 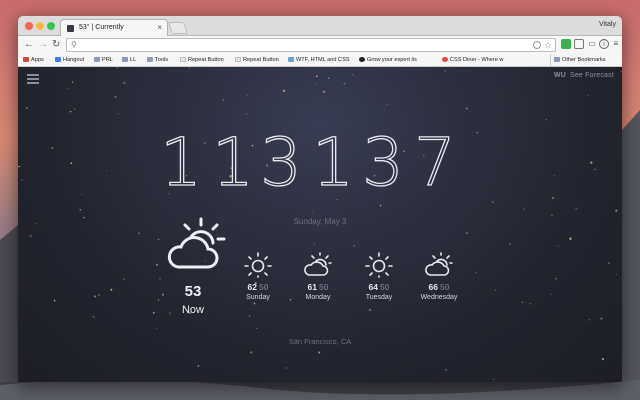 What do you see at coordinates (578, 60) in the screenshot?
I see `bookmark-other-bookmarks: Other Bookmarks` at bounding box center [578, 60].